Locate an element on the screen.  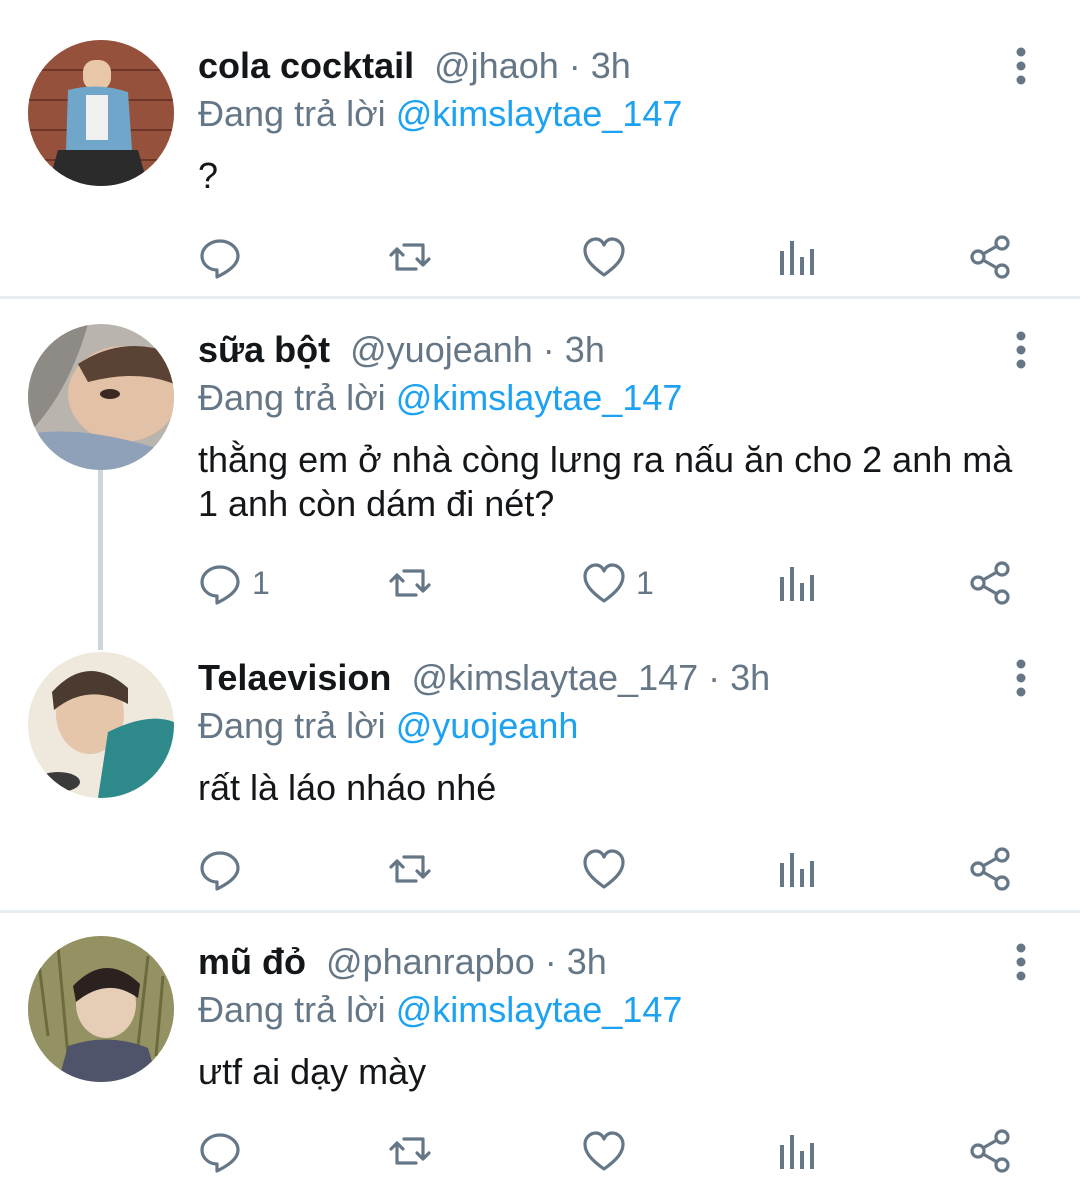
tweet-text: rất là láo nháo nhé is located at coordinates (347, 787).